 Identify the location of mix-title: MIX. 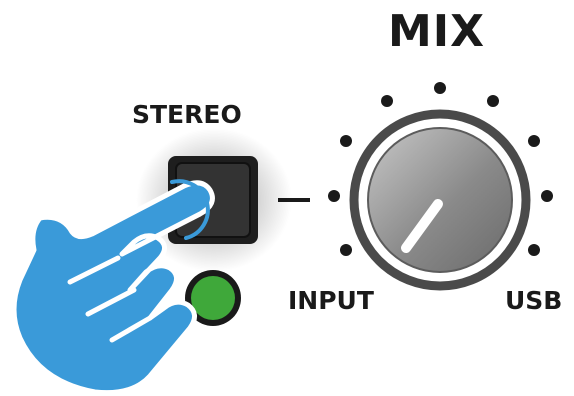
(437, 31).